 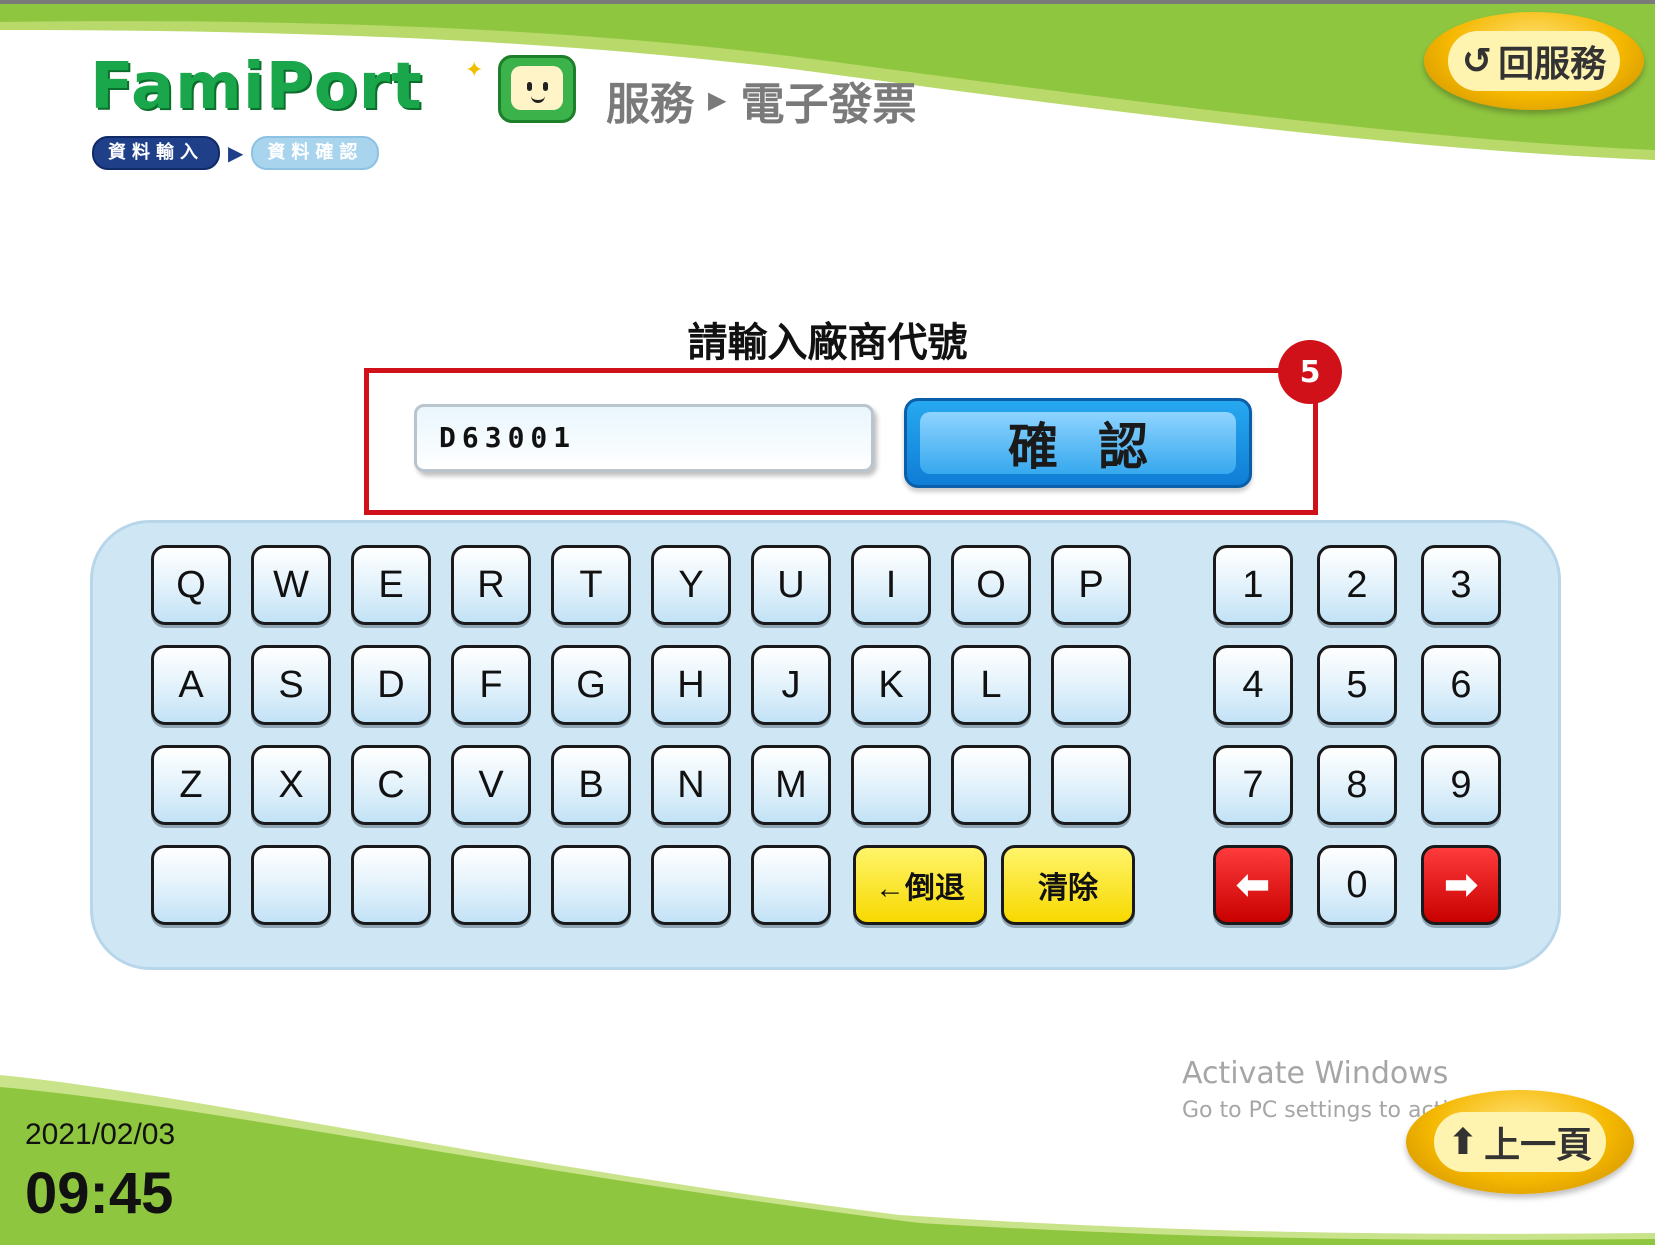 I want to click on key-y: Y, so click(x=691, y=585).